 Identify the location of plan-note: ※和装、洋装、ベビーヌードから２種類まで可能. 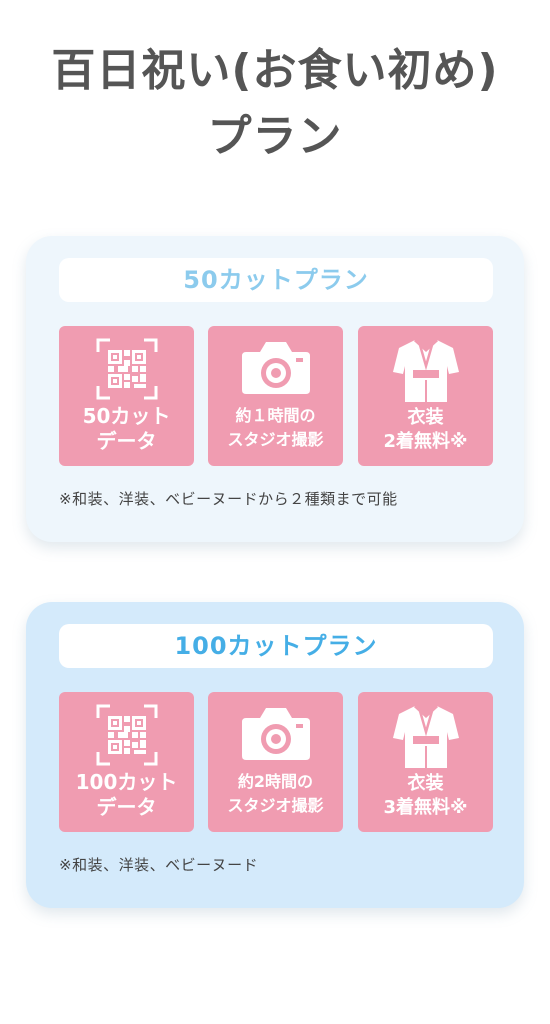
(228, 499).